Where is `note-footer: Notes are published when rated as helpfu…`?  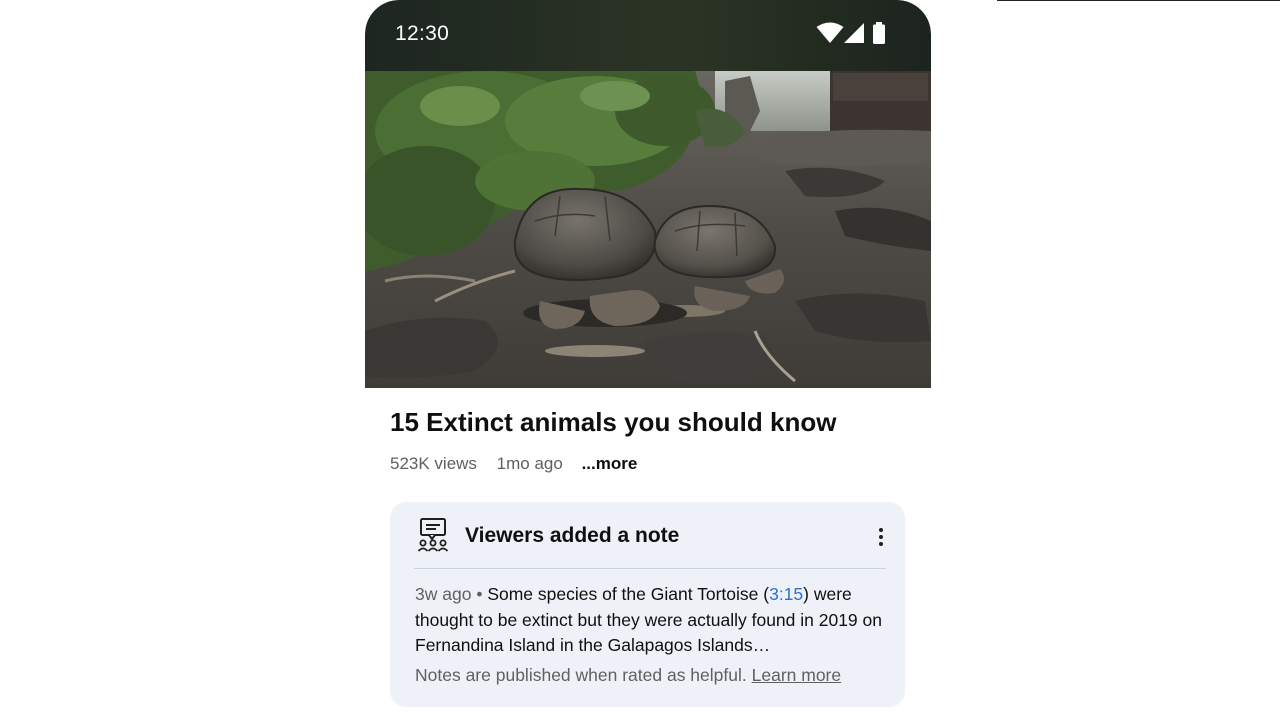 note-footer: Notes are published when rated as helpfu… is located at coordinates (628, 675).